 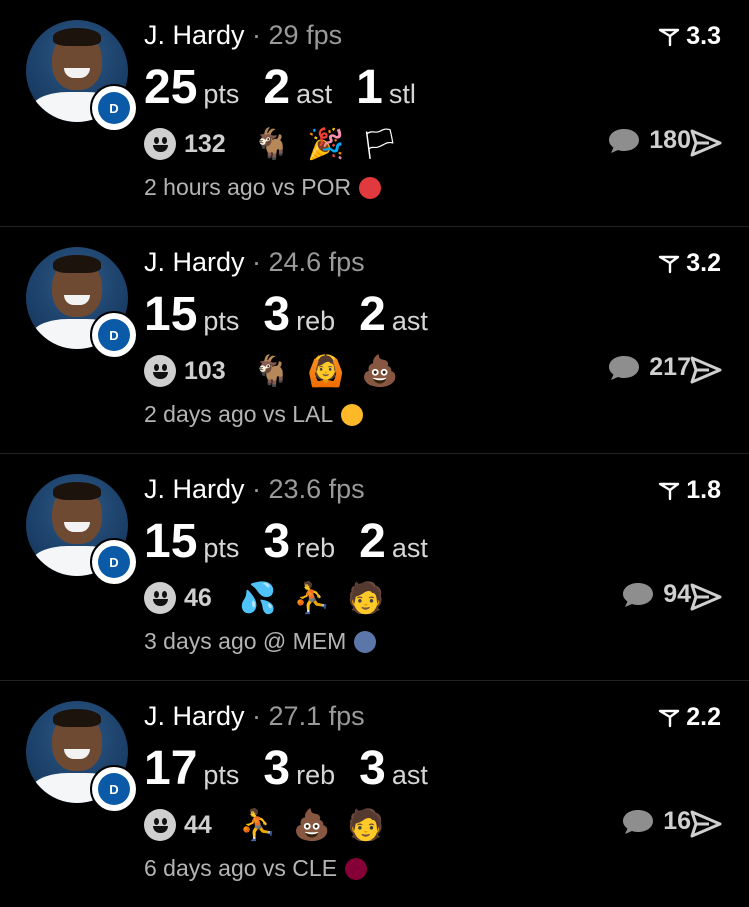 What do you see at coordinates (649, 140) in the screenshot?
I see `comments-button: 180` at bounding box center [649, 140].